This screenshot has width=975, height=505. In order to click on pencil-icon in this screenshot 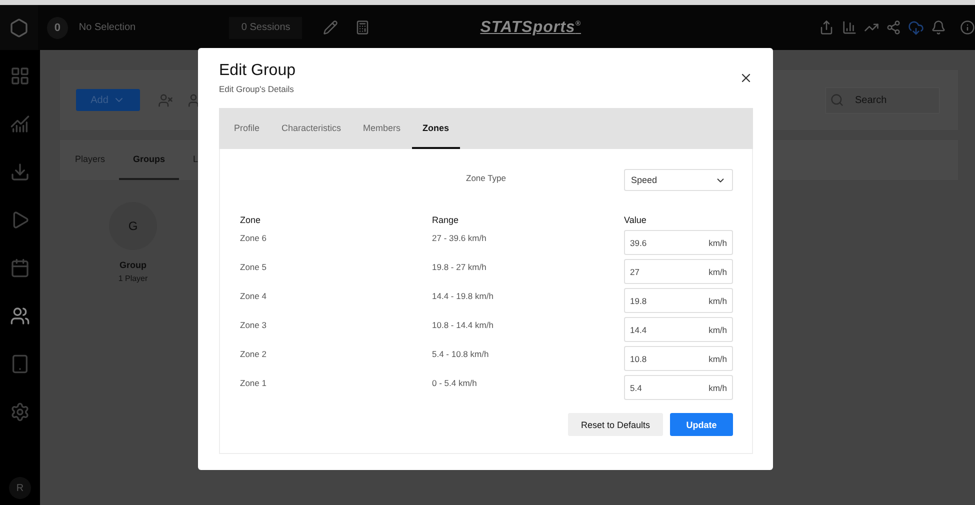, I will do `click(330, 27)`.